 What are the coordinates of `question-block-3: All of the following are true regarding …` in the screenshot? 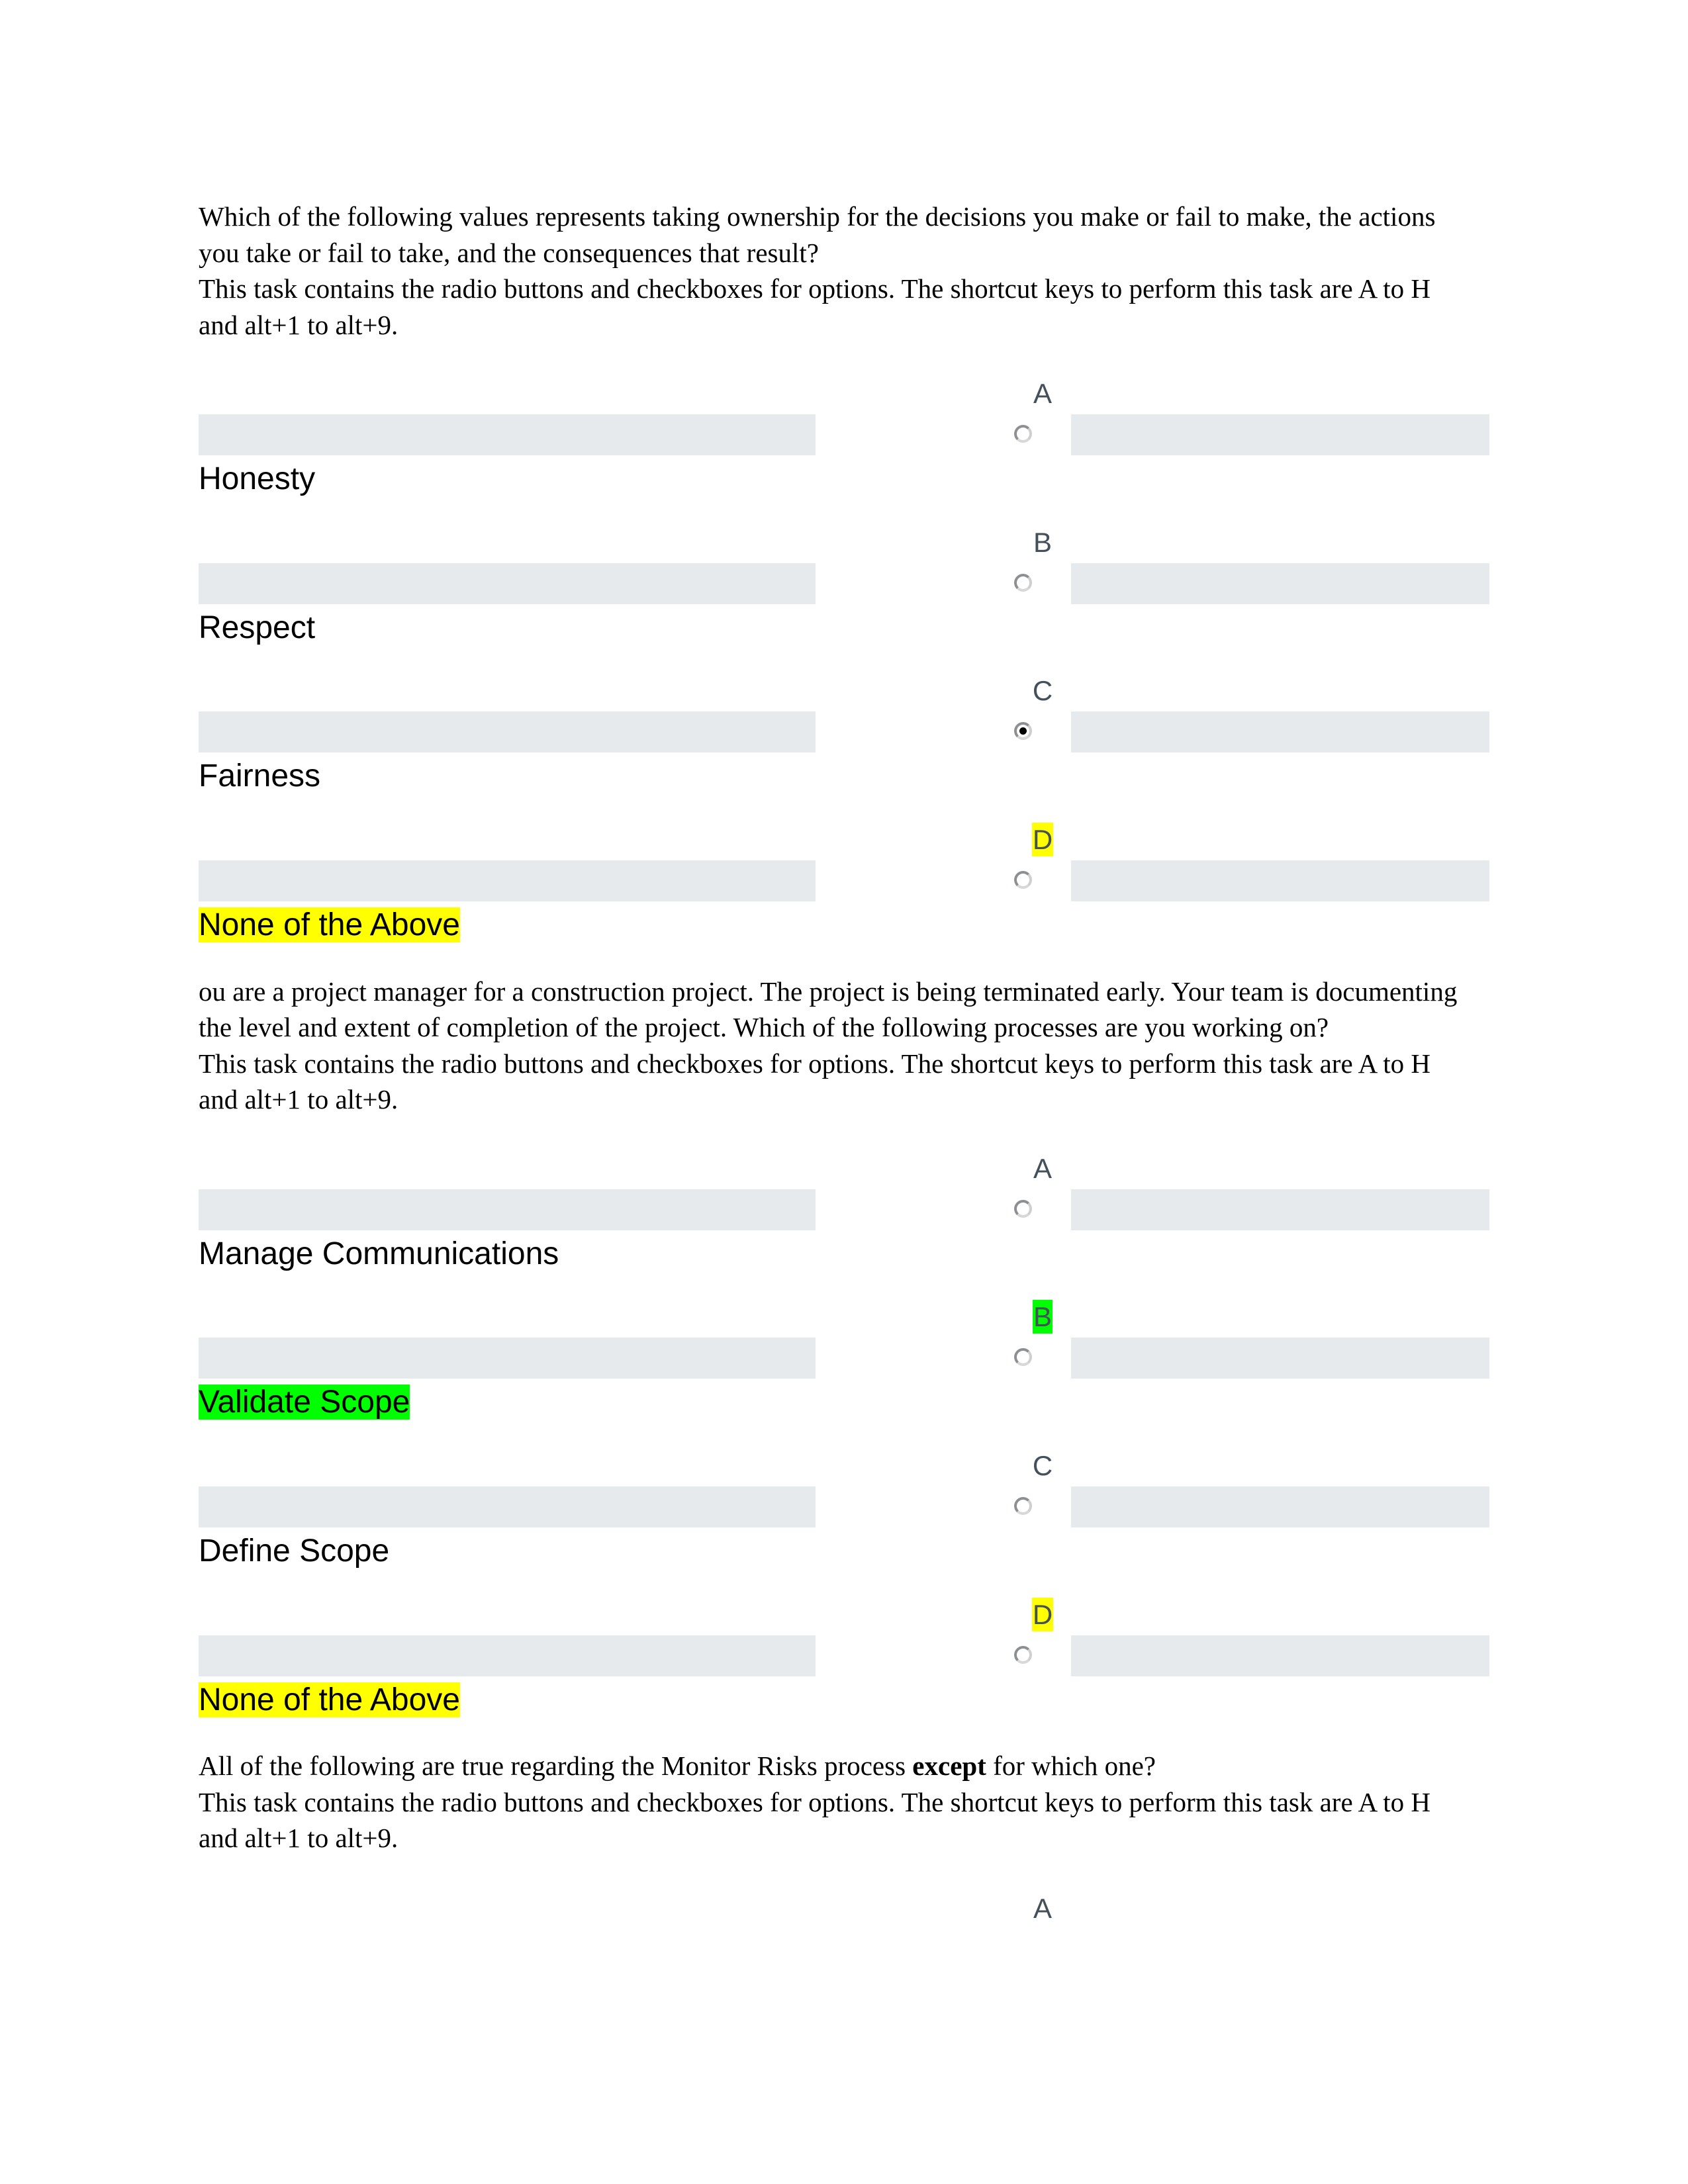 It's located at (844, 1838).